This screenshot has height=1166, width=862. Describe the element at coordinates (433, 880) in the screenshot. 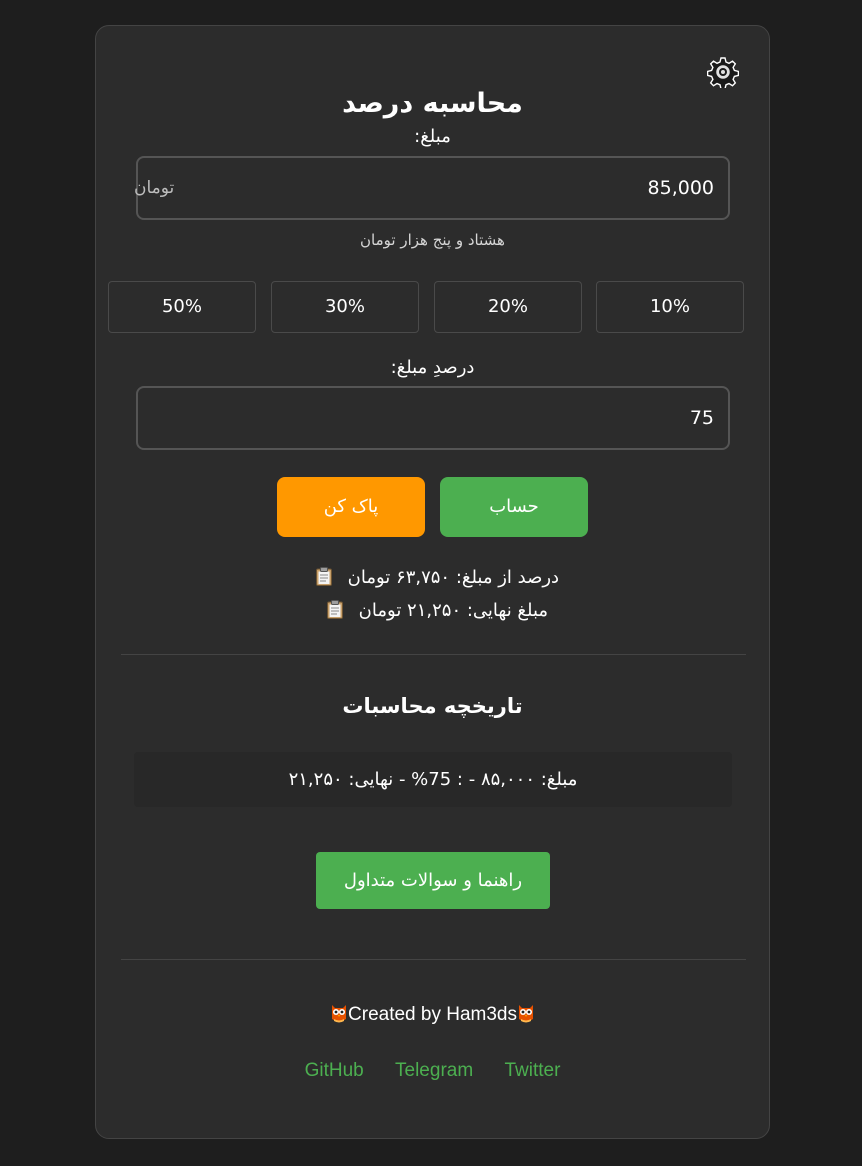

I see `faq-button: راهنما و سوالات متداول` at that location.